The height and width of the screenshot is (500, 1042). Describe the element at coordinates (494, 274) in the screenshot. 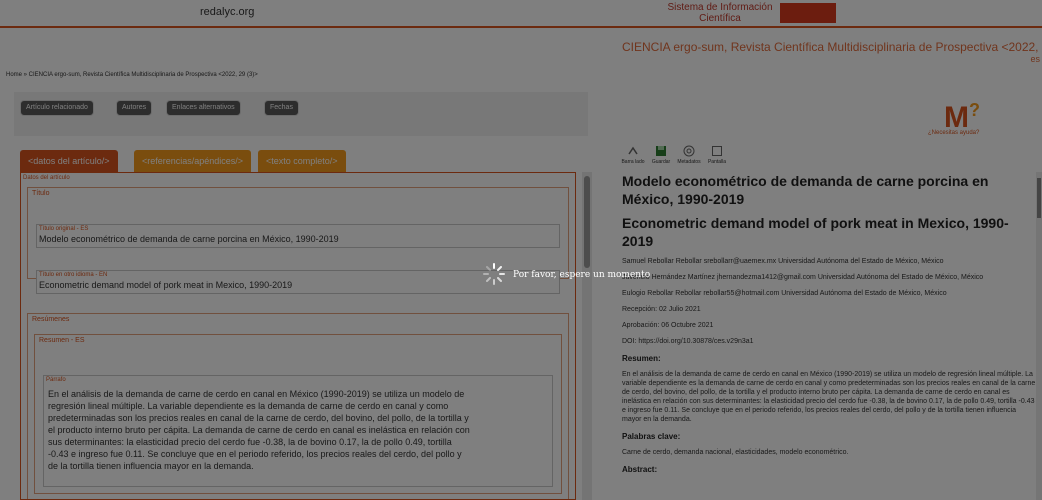

I see `loading-spinner-icon` at that location.